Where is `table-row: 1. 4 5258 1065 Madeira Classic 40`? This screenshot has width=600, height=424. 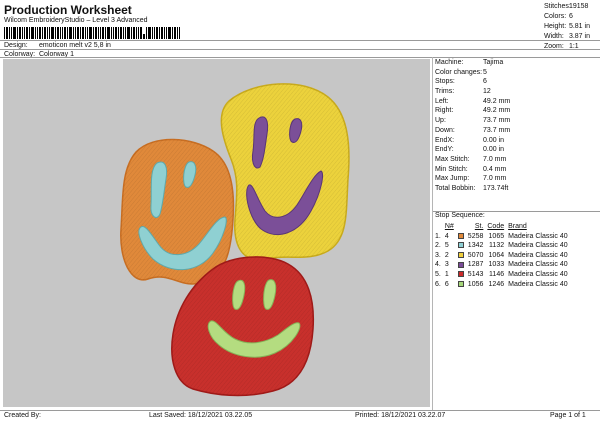
table-row: 1. 4 5258 1065 Madeira Classic 40 is located at coordinates (501, 237).